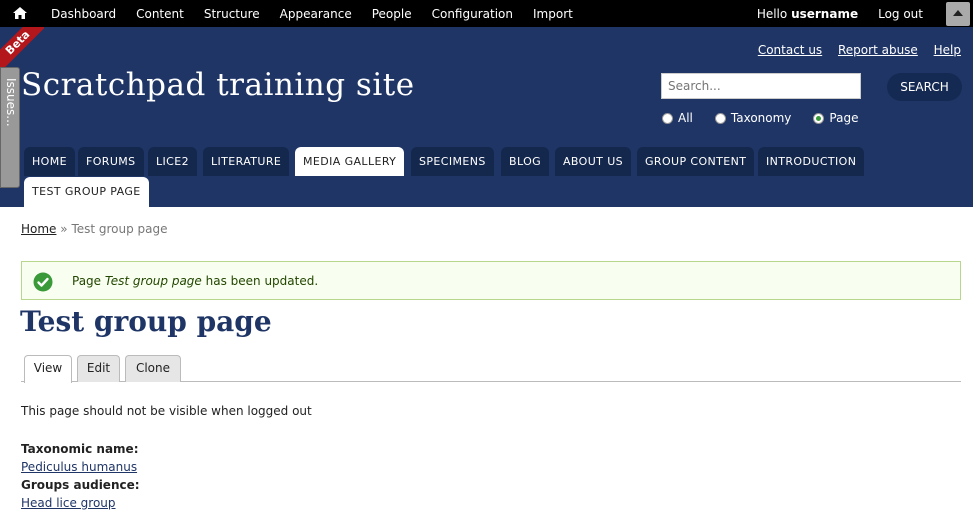 Image resolution: width=973 pixels, height=531 pixels. I want to click on nav-tab-specimens: Specimens, so click(452, 161).